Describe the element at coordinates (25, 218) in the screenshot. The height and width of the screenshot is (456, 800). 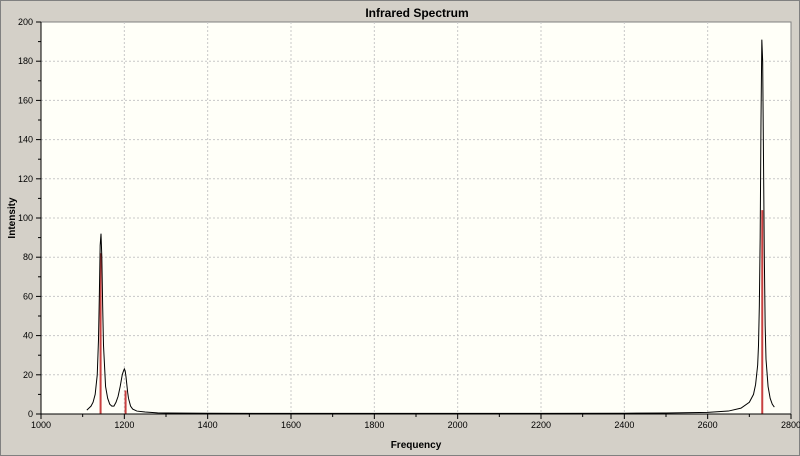
I see `y-tick-label: 100` at that location.